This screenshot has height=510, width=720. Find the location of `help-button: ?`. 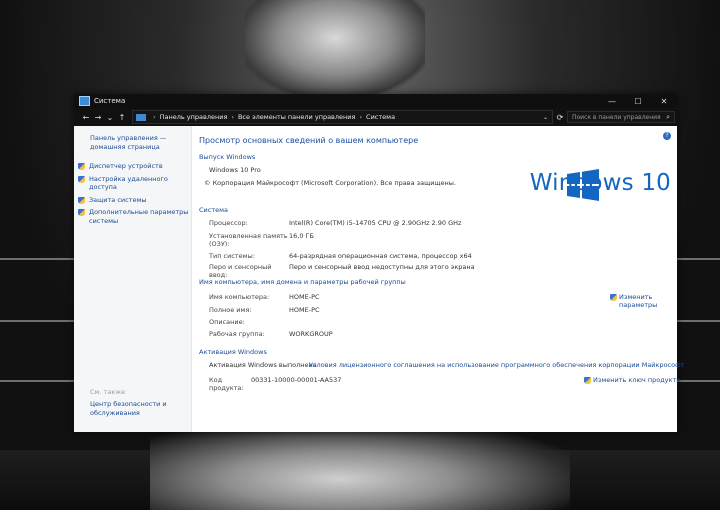

help-button: ? is located at coordinates (667, 136).